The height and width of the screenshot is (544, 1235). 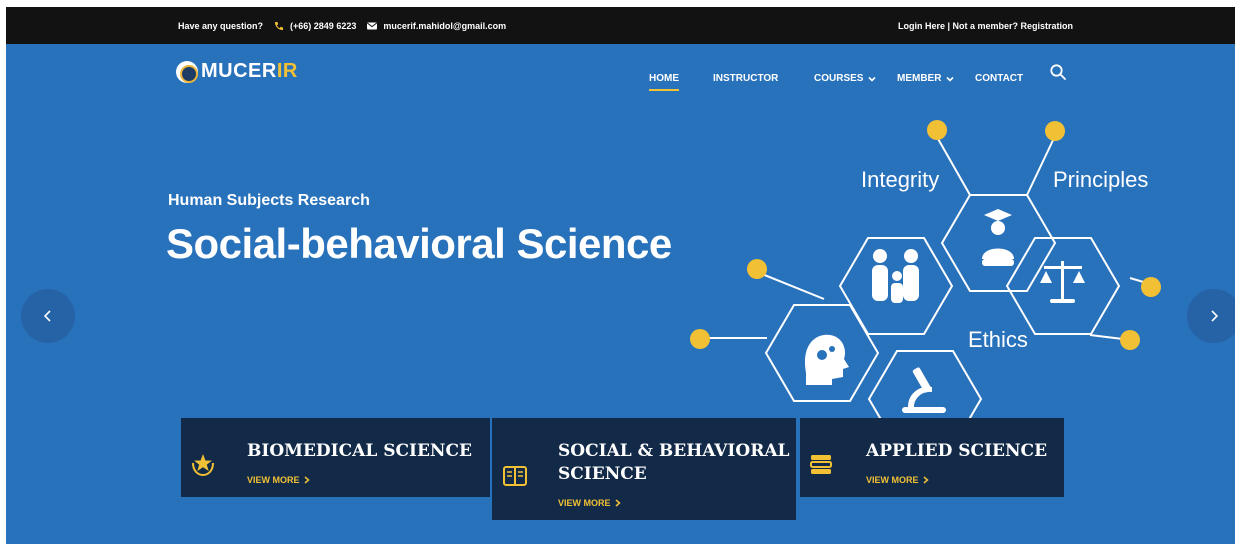 What do you see at coordinates (372, 26) in the screenshot?
I see `envelope-icon` at bounding box center [372, 26].